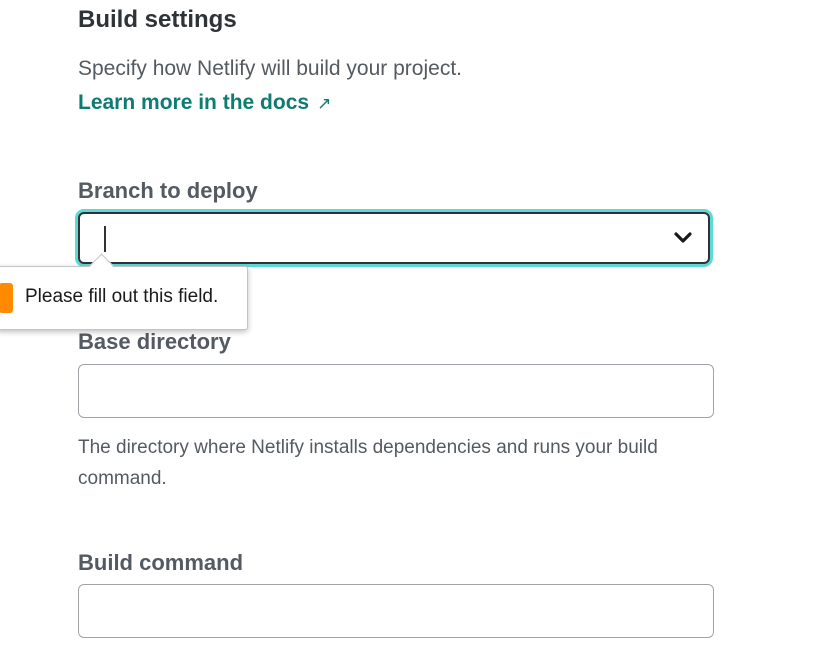  I want to click on chevron-down-icon, so click(683, 237).